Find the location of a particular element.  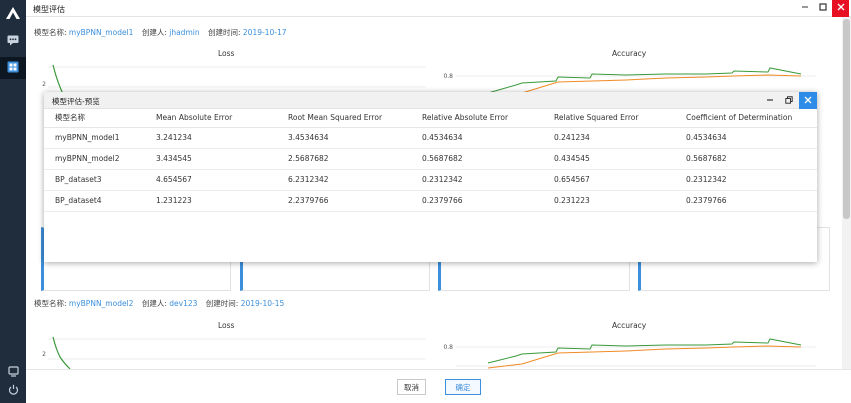

column-header: 模型名称 is located at coordinates (94, 118).